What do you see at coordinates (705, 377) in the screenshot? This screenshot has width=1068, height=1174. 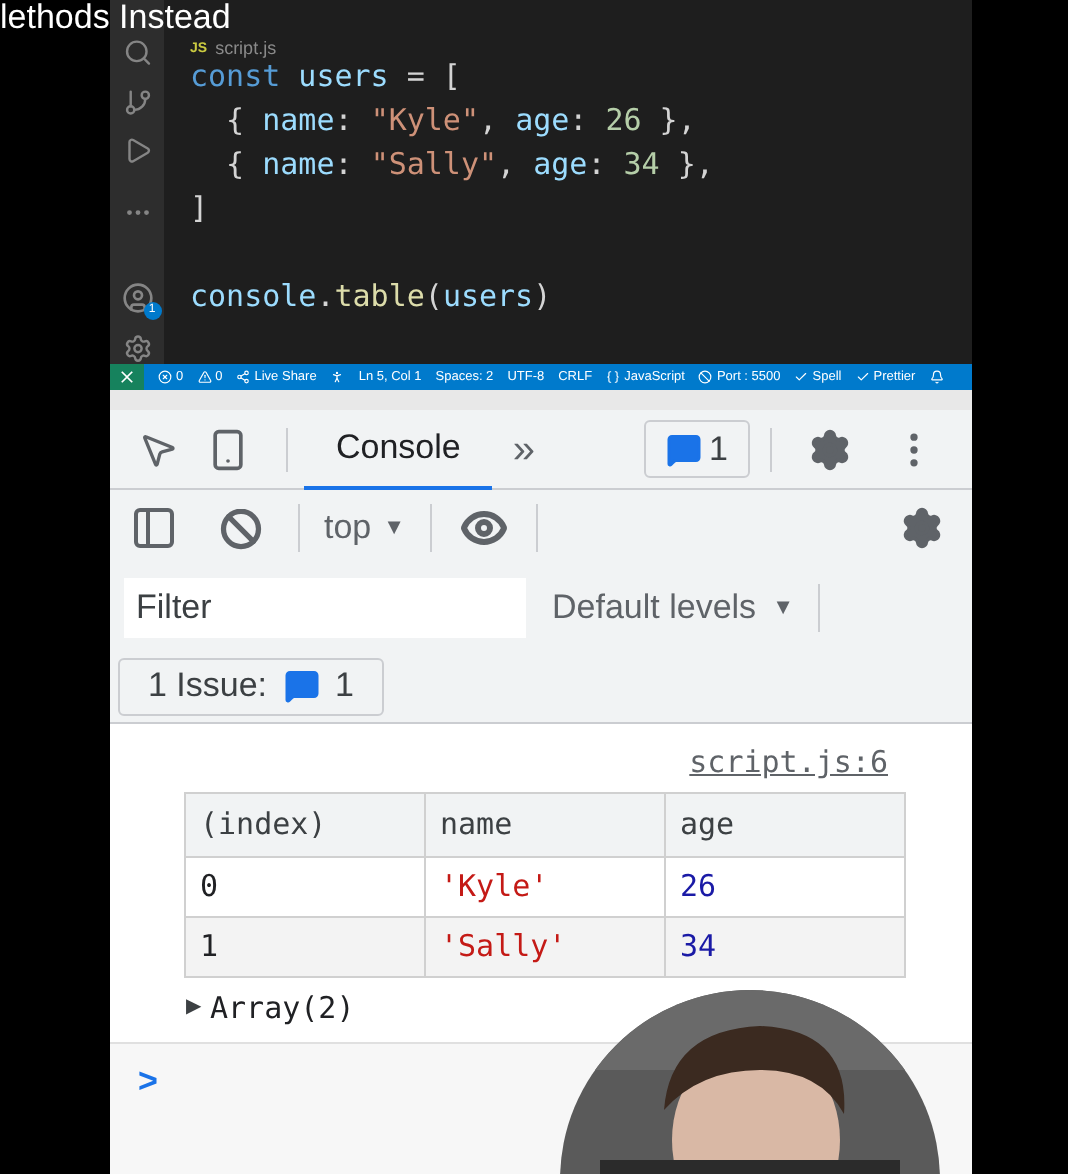 I see `ban-icon` at bounding box center [705, 377].